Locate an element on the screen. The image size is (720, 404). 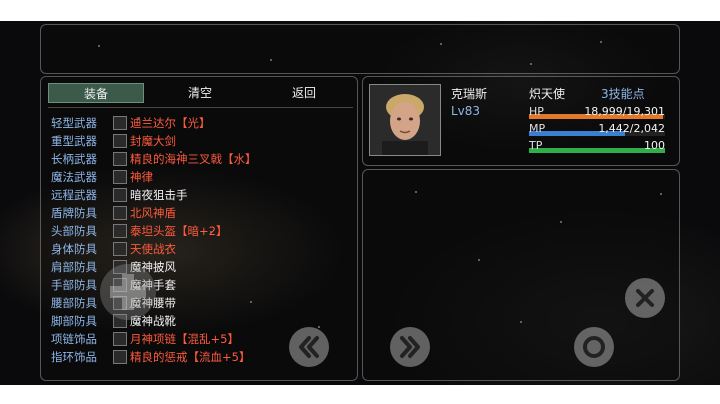
double-chevron-left-icon is located at coordinates (309, 347).